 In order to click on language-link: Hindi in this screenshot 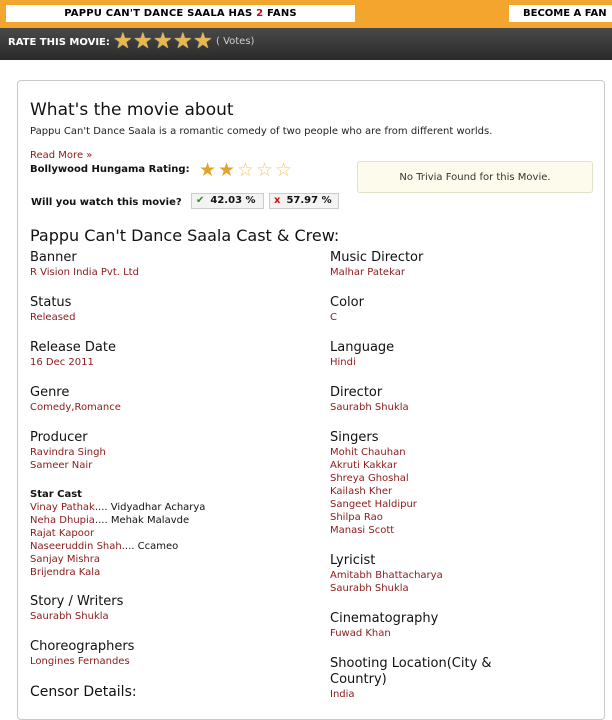, I will do `click(362, 362)`.